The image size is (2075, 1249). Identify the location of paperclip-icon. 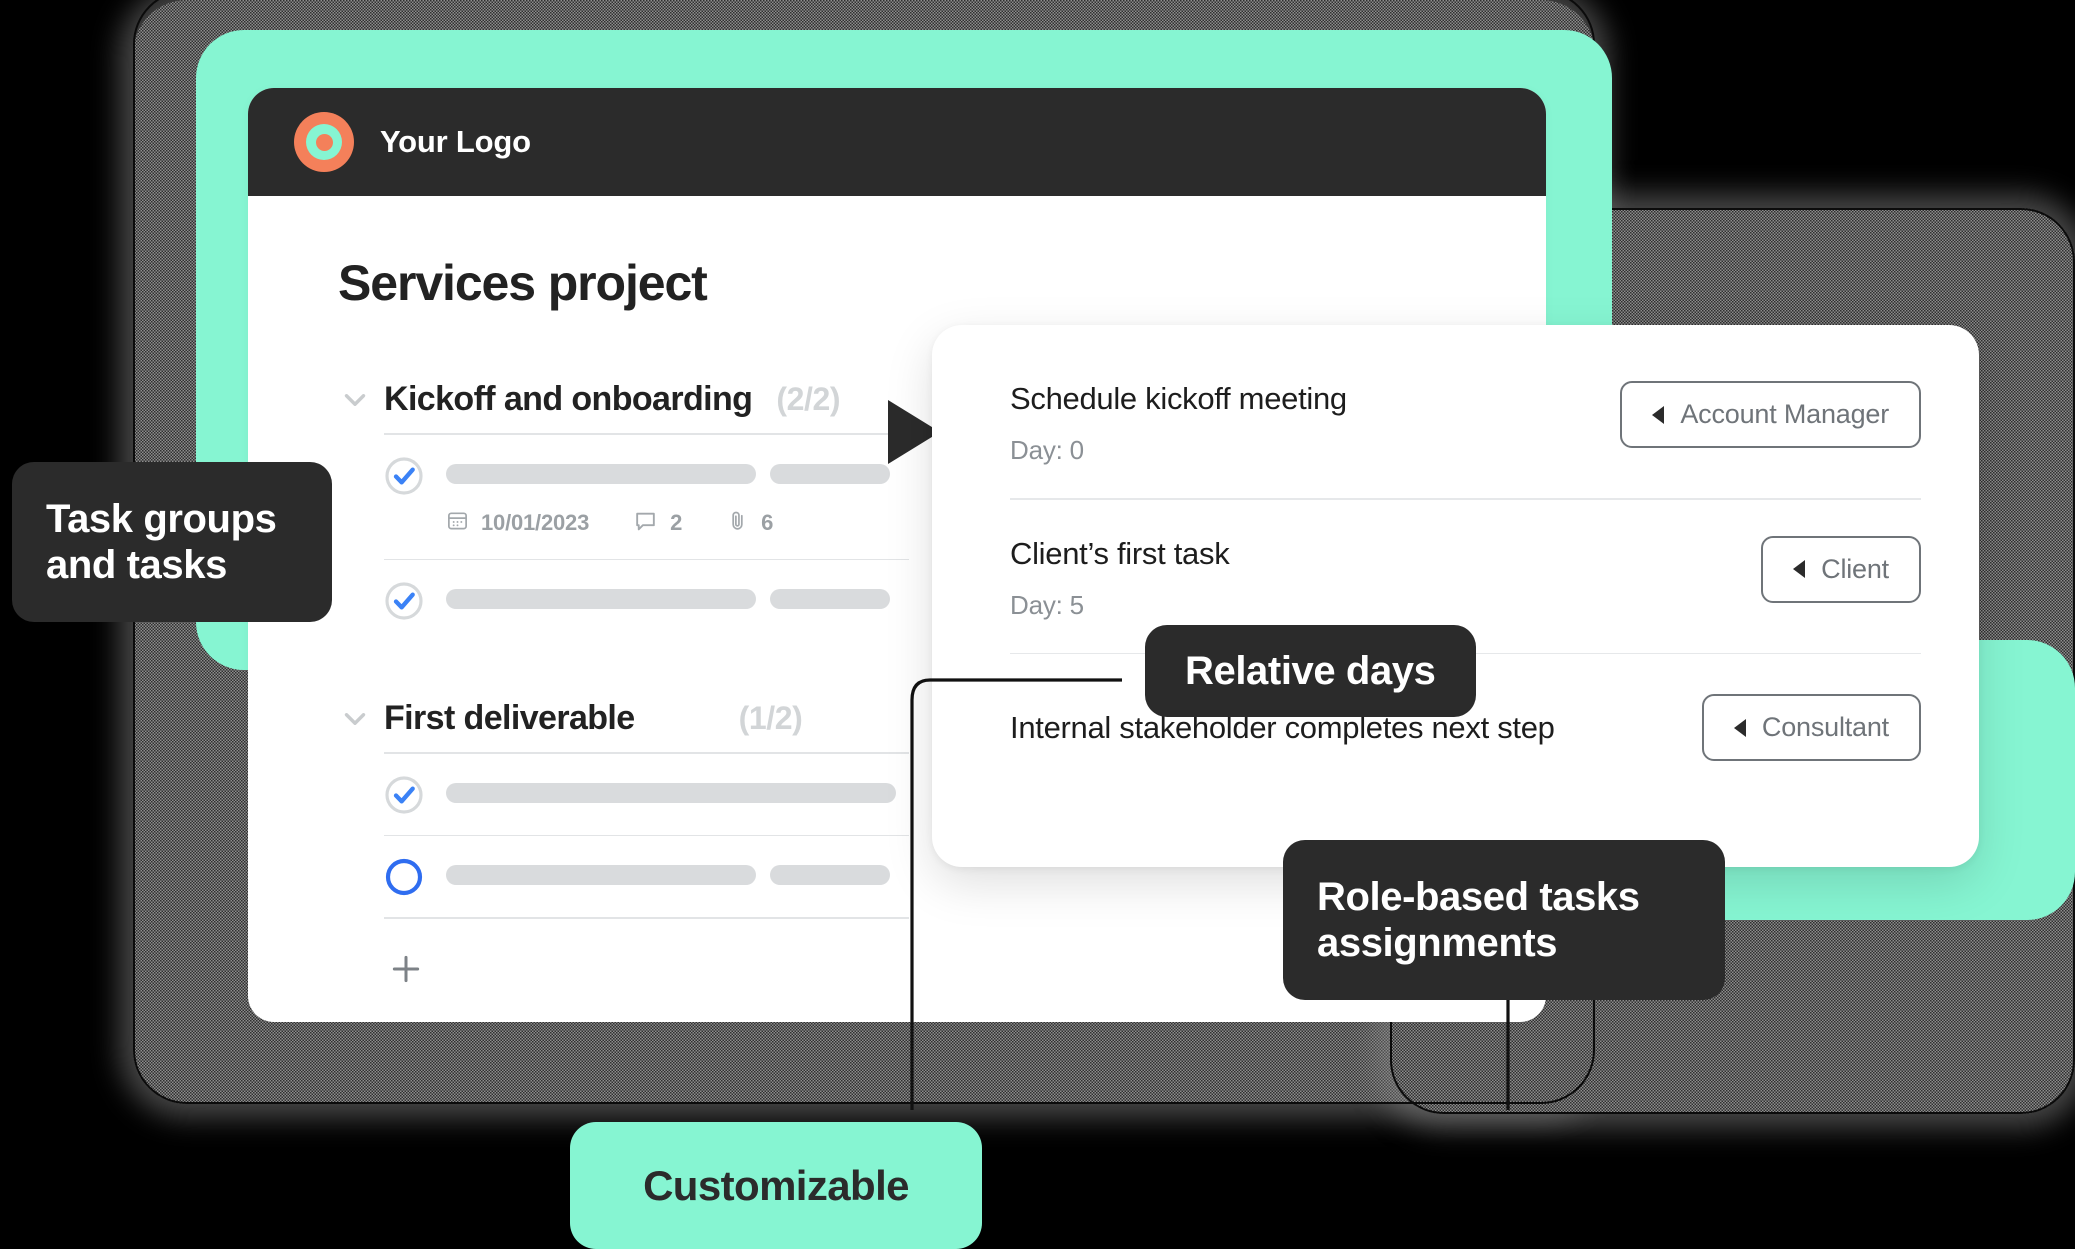
(737, 523).